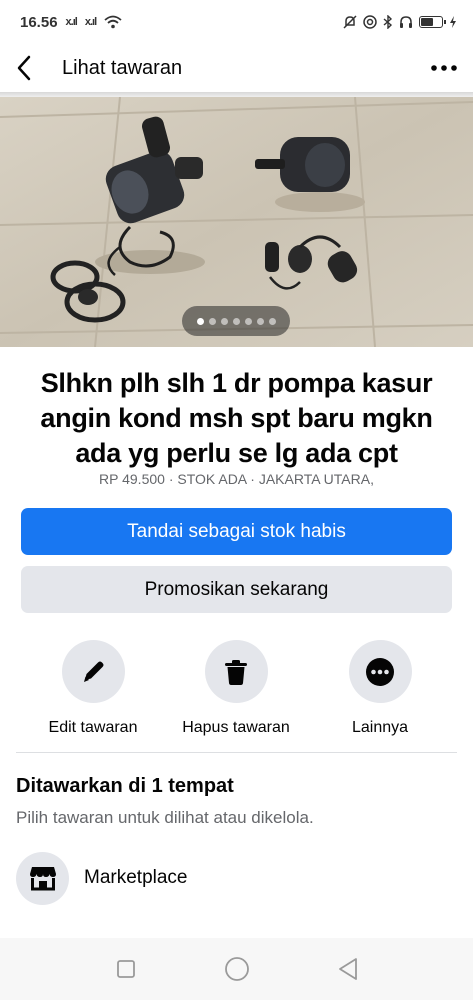 The height and width of the screenshot is (1000, 473). I want to click on listing-location: JAKARTA UTARA,, so click(316, 479).